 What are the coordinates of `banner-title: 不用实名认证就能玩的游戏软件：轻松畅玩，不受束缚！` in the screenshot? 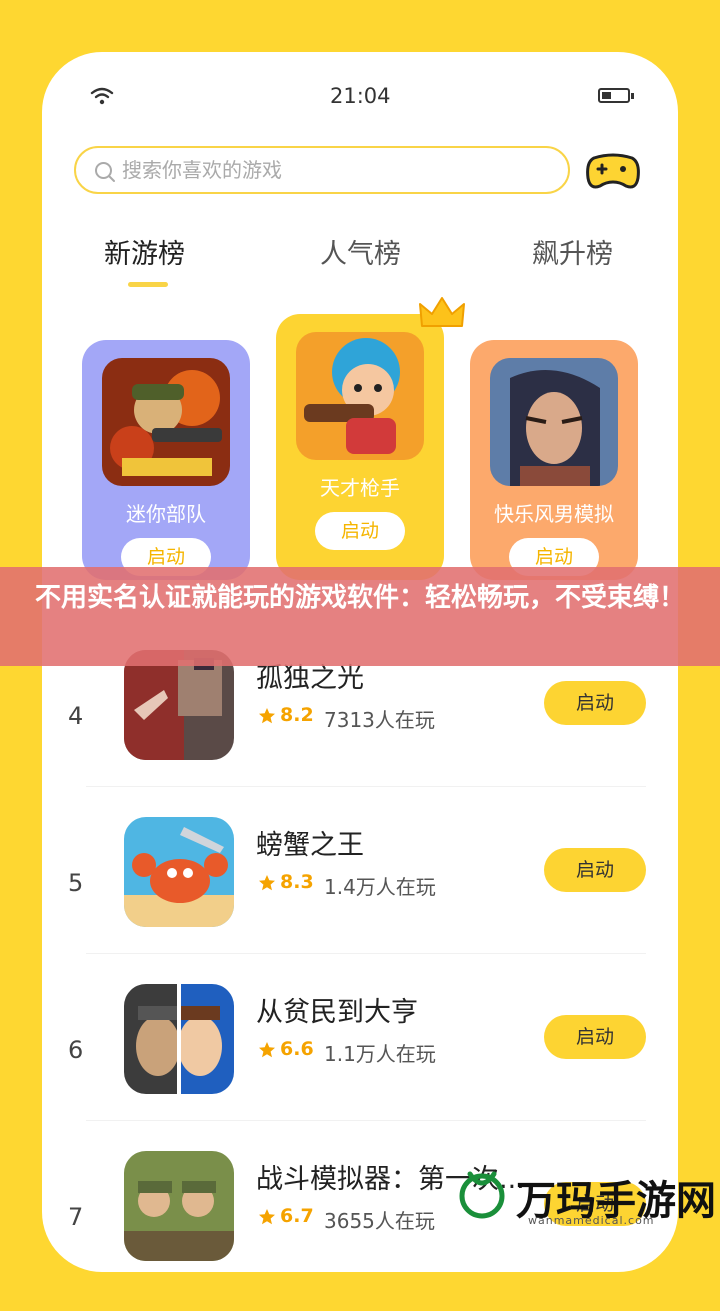 It's located at (359, 598).